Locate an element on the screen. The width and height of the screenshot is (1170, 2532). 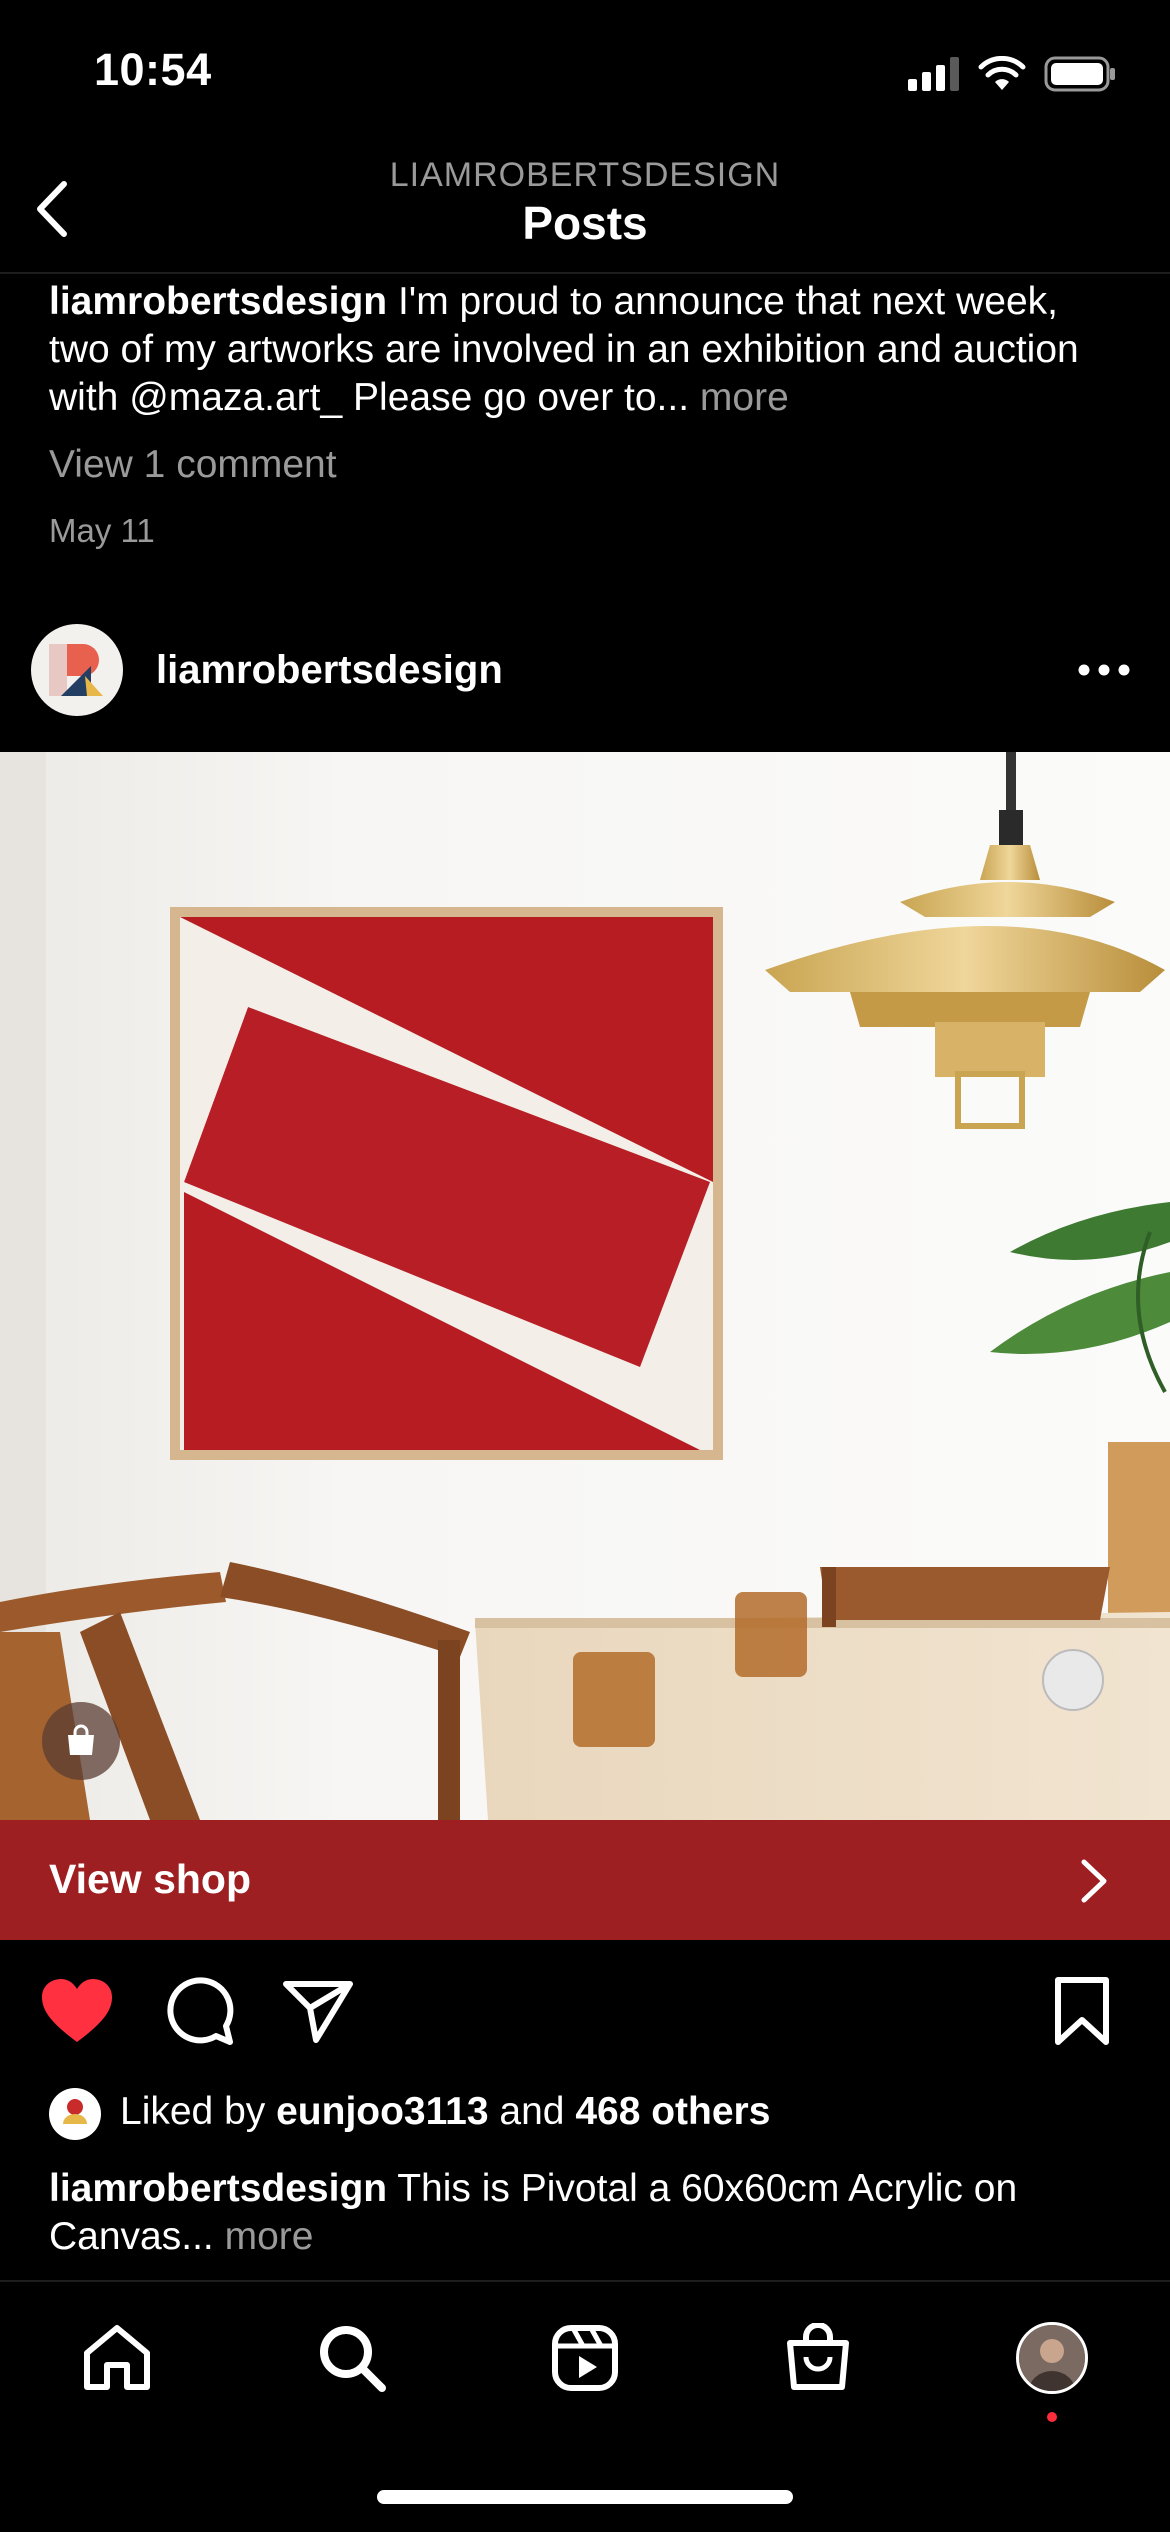
more-options-icon is located at coordinates (1104, 670).